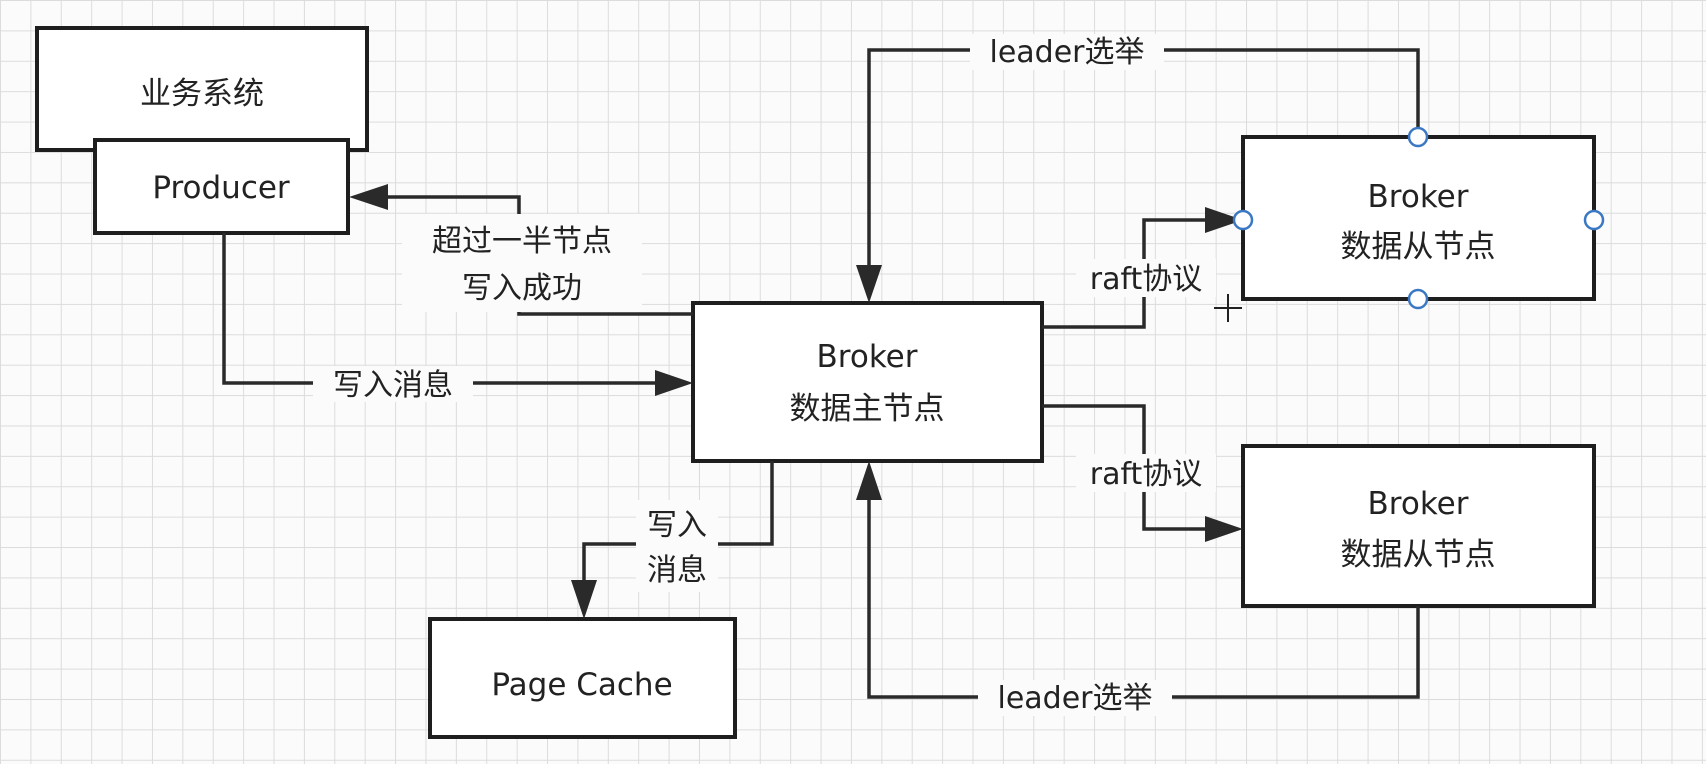 The image size is (1706, 764). I want to click on connection-handle-bottom, so click(1418, 299).